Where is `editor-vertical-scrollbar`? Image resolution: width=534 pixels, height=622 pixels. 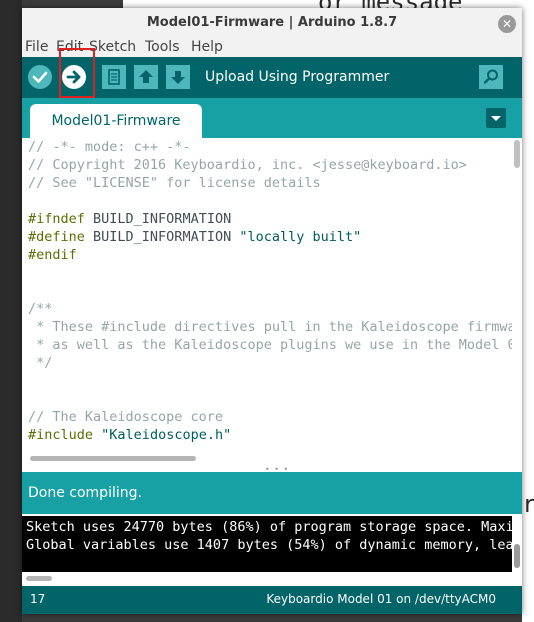
editor-vertical-scrollbar is located at coordinates (517, 298).